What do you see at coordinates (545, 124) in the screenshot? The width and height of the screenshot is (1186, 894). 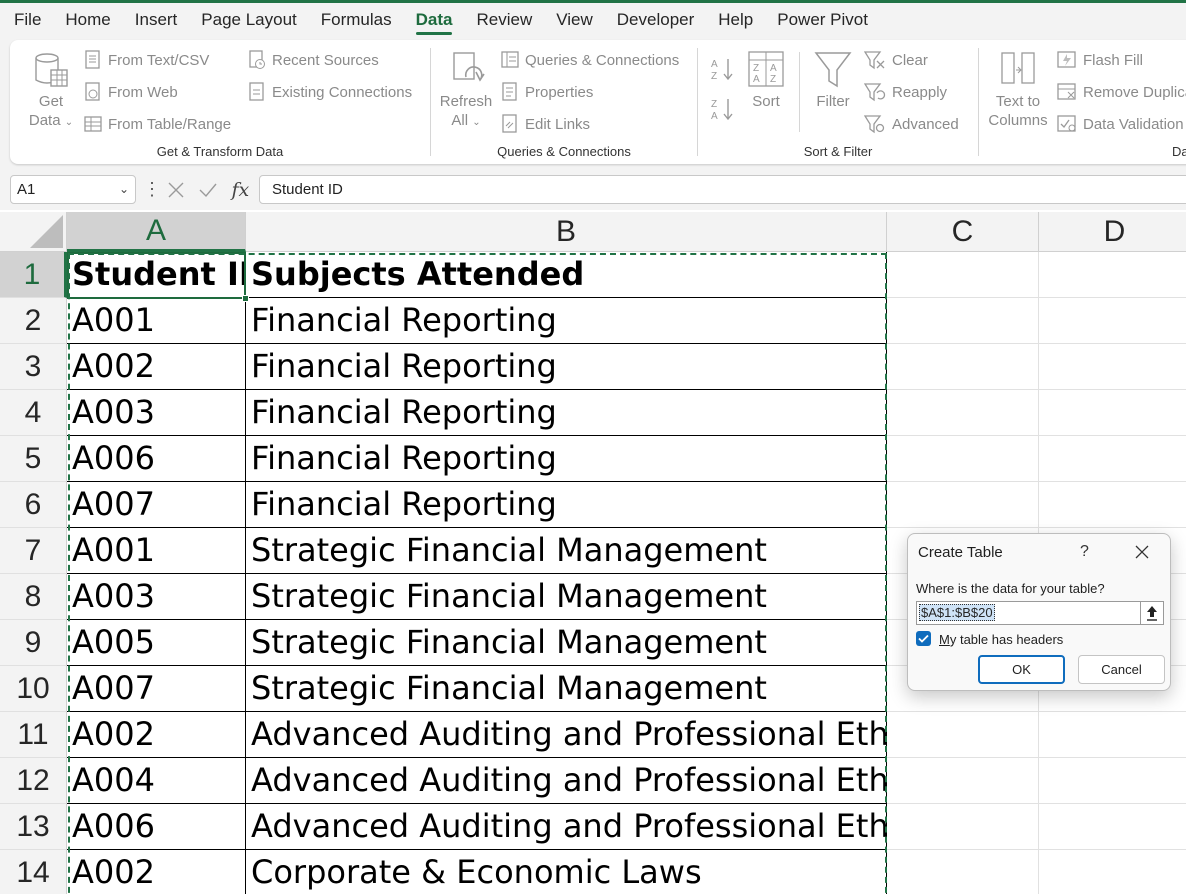 I see `edit-links-button: Edit Links` at bounding box center [545, 124].